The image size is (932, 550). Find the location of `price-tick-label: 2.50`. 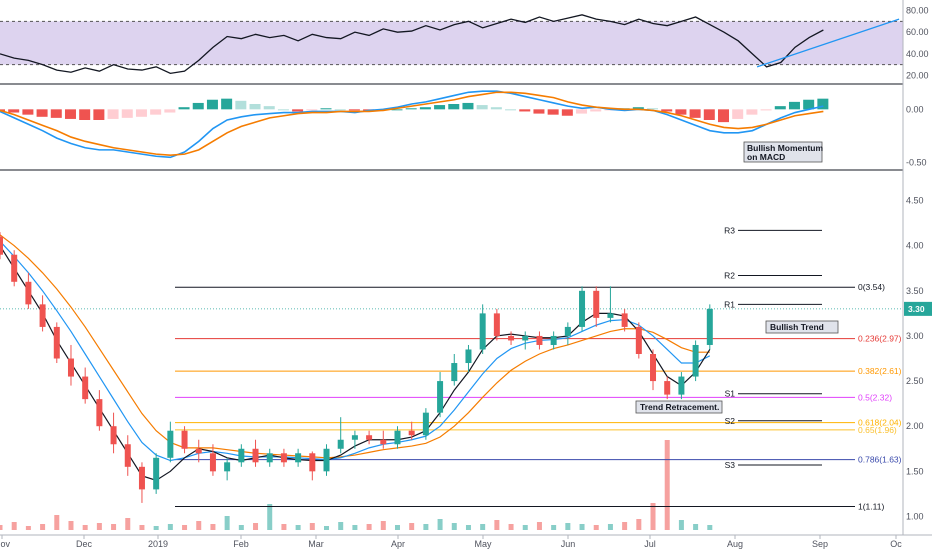

price-tick-label: 2.50 is located at coordinates (915, 381).